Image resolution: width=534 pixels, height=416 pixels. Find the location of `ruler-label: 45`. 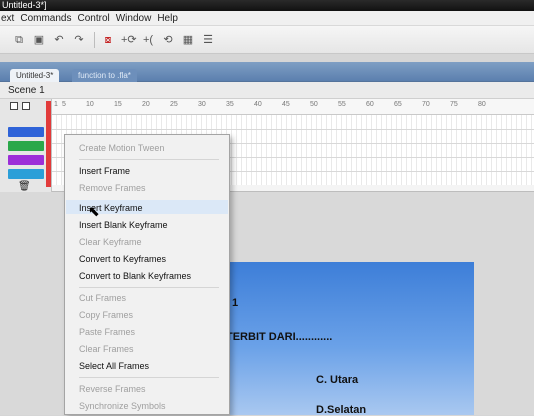

ruler-label: 45 is located at coordinates (286, 104).